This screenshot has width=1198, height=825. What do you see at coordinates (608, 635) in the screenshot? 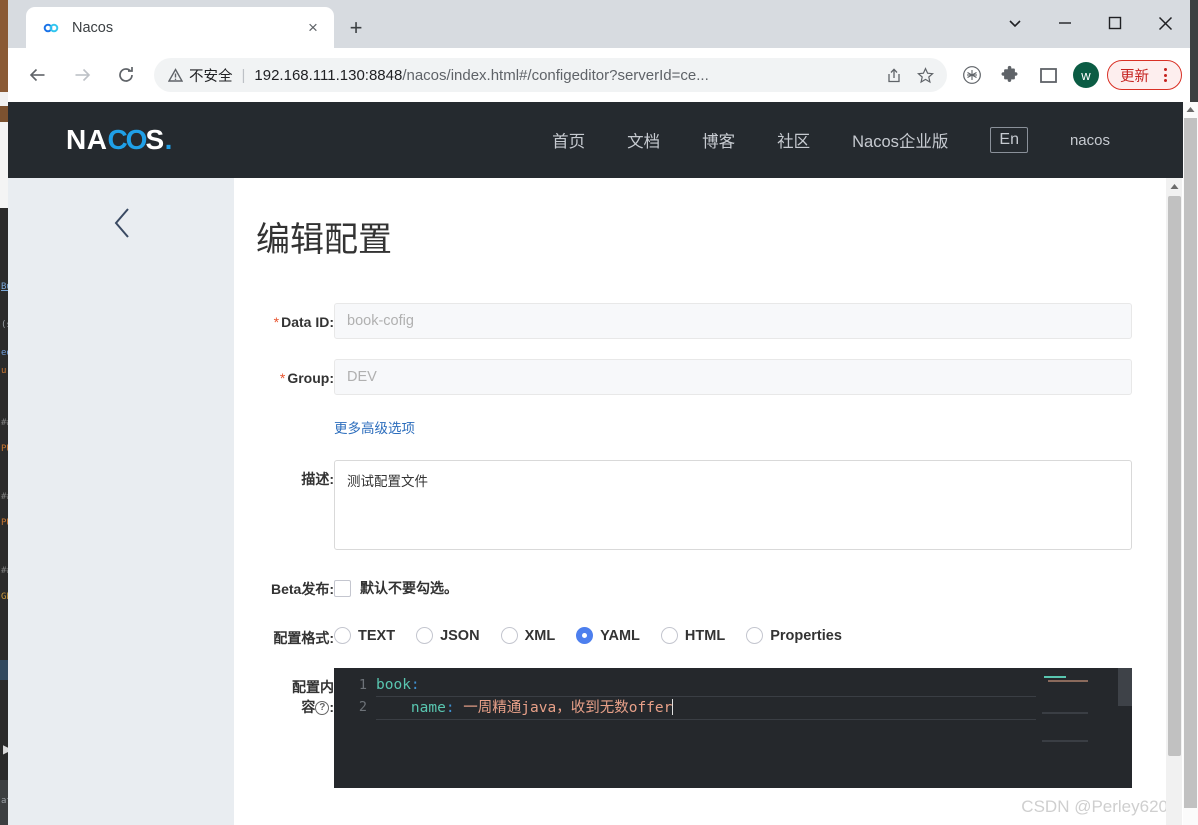
I see `format-radio-yaml: YAML` at bounding box center [608, 635].